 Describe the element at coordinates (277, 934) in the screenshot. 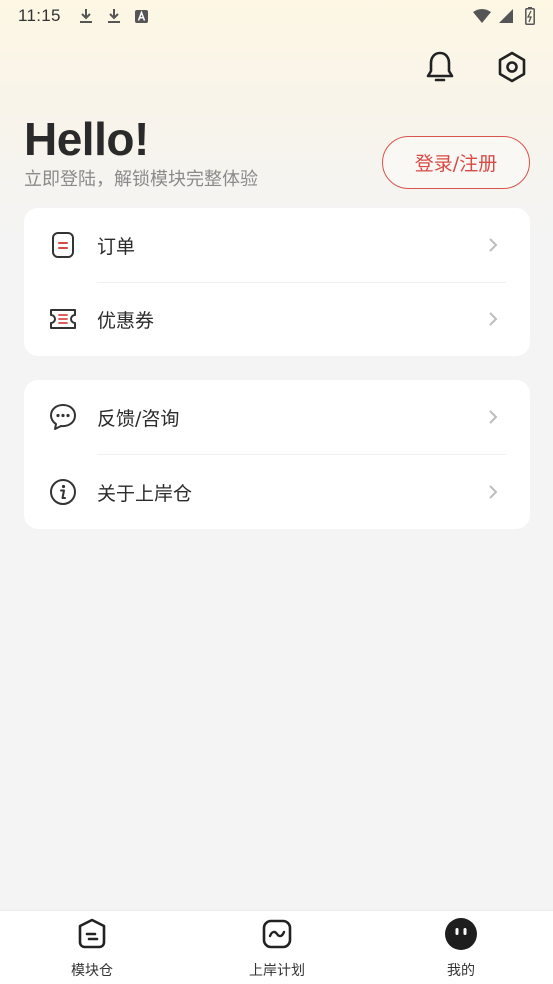

I see `plan-wave-icon` at that location.